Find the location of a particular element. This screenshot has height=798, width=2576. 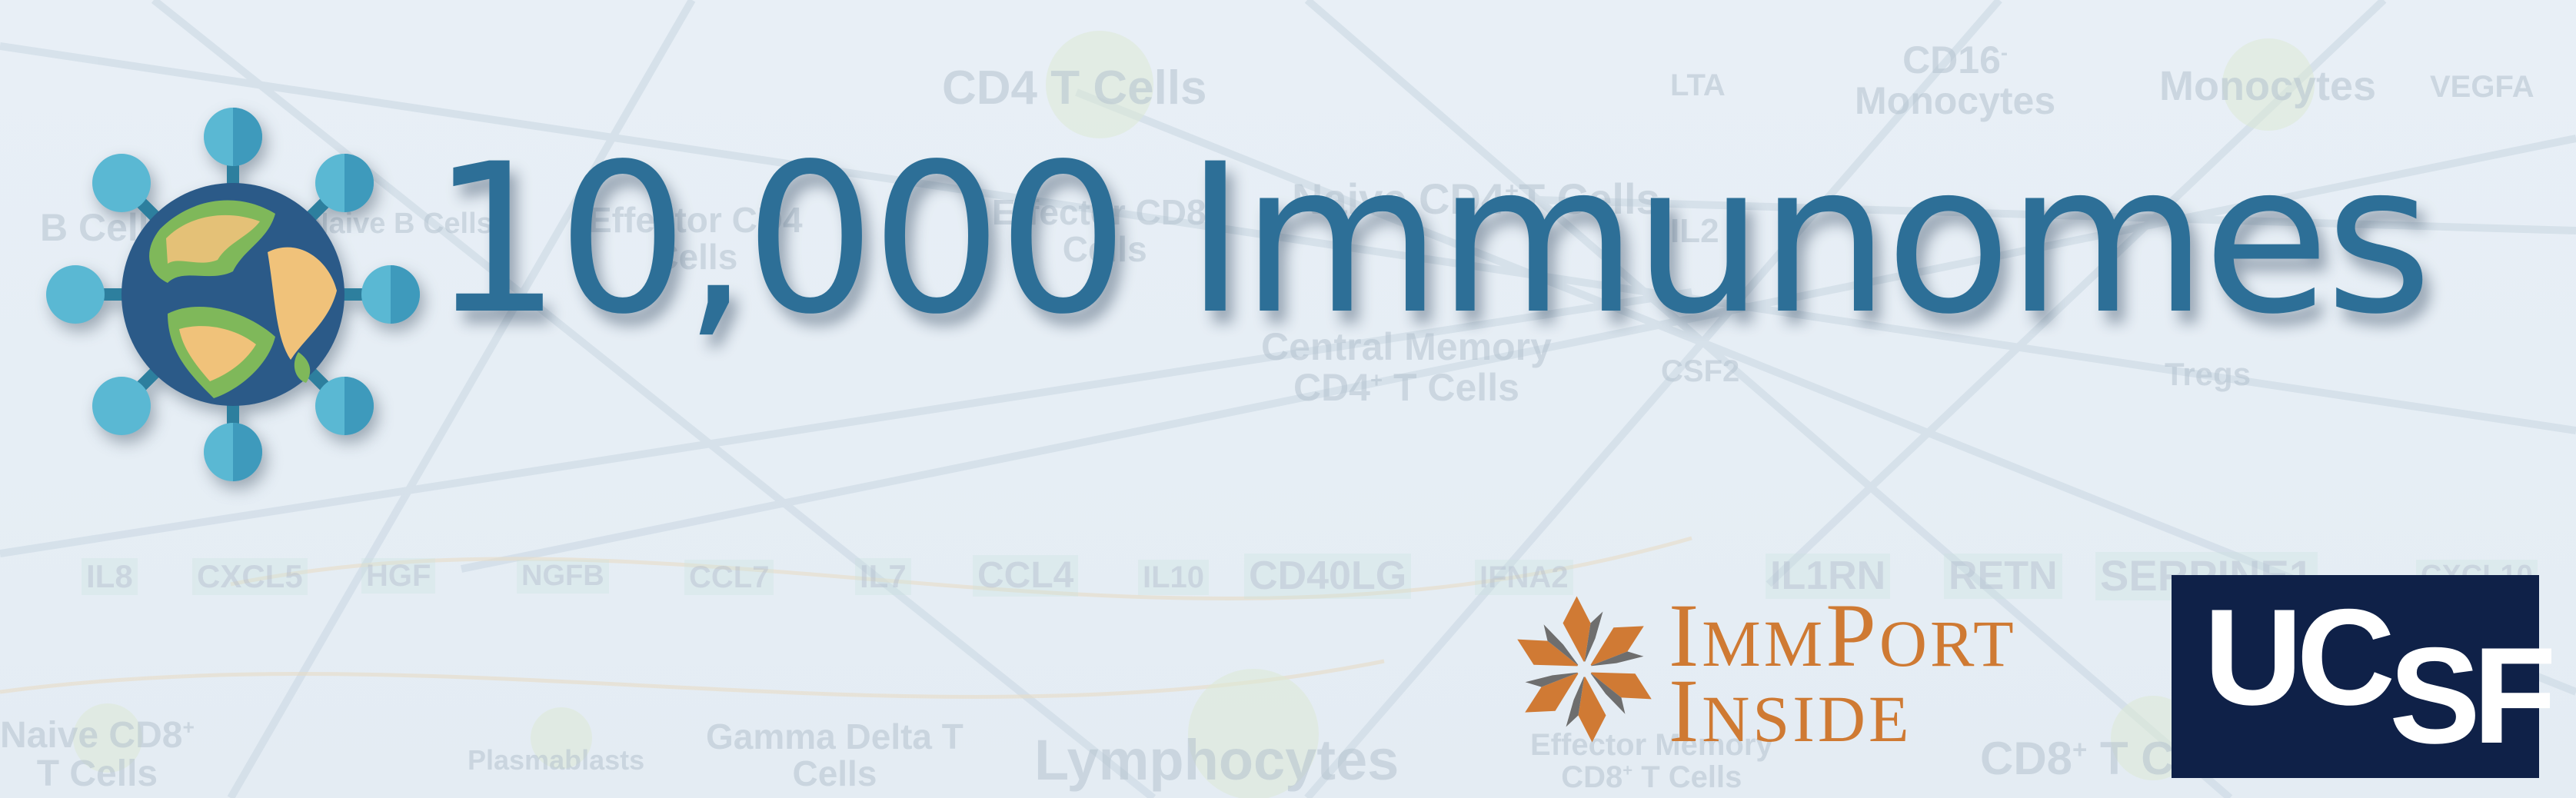

bg-label-ccl7: CCL7 is located at coordinates (729, 577).